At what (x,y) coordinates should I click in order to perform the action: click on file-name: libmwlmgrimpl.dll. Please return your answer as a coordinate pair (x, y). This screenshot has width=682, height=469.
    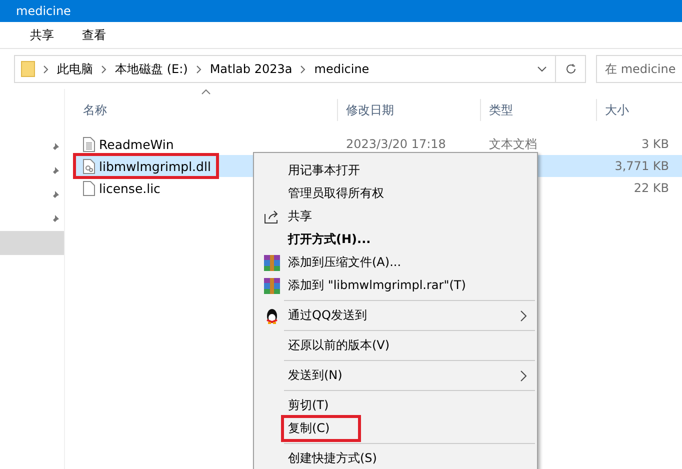
    Looking at the image, I should click on (155, 166).